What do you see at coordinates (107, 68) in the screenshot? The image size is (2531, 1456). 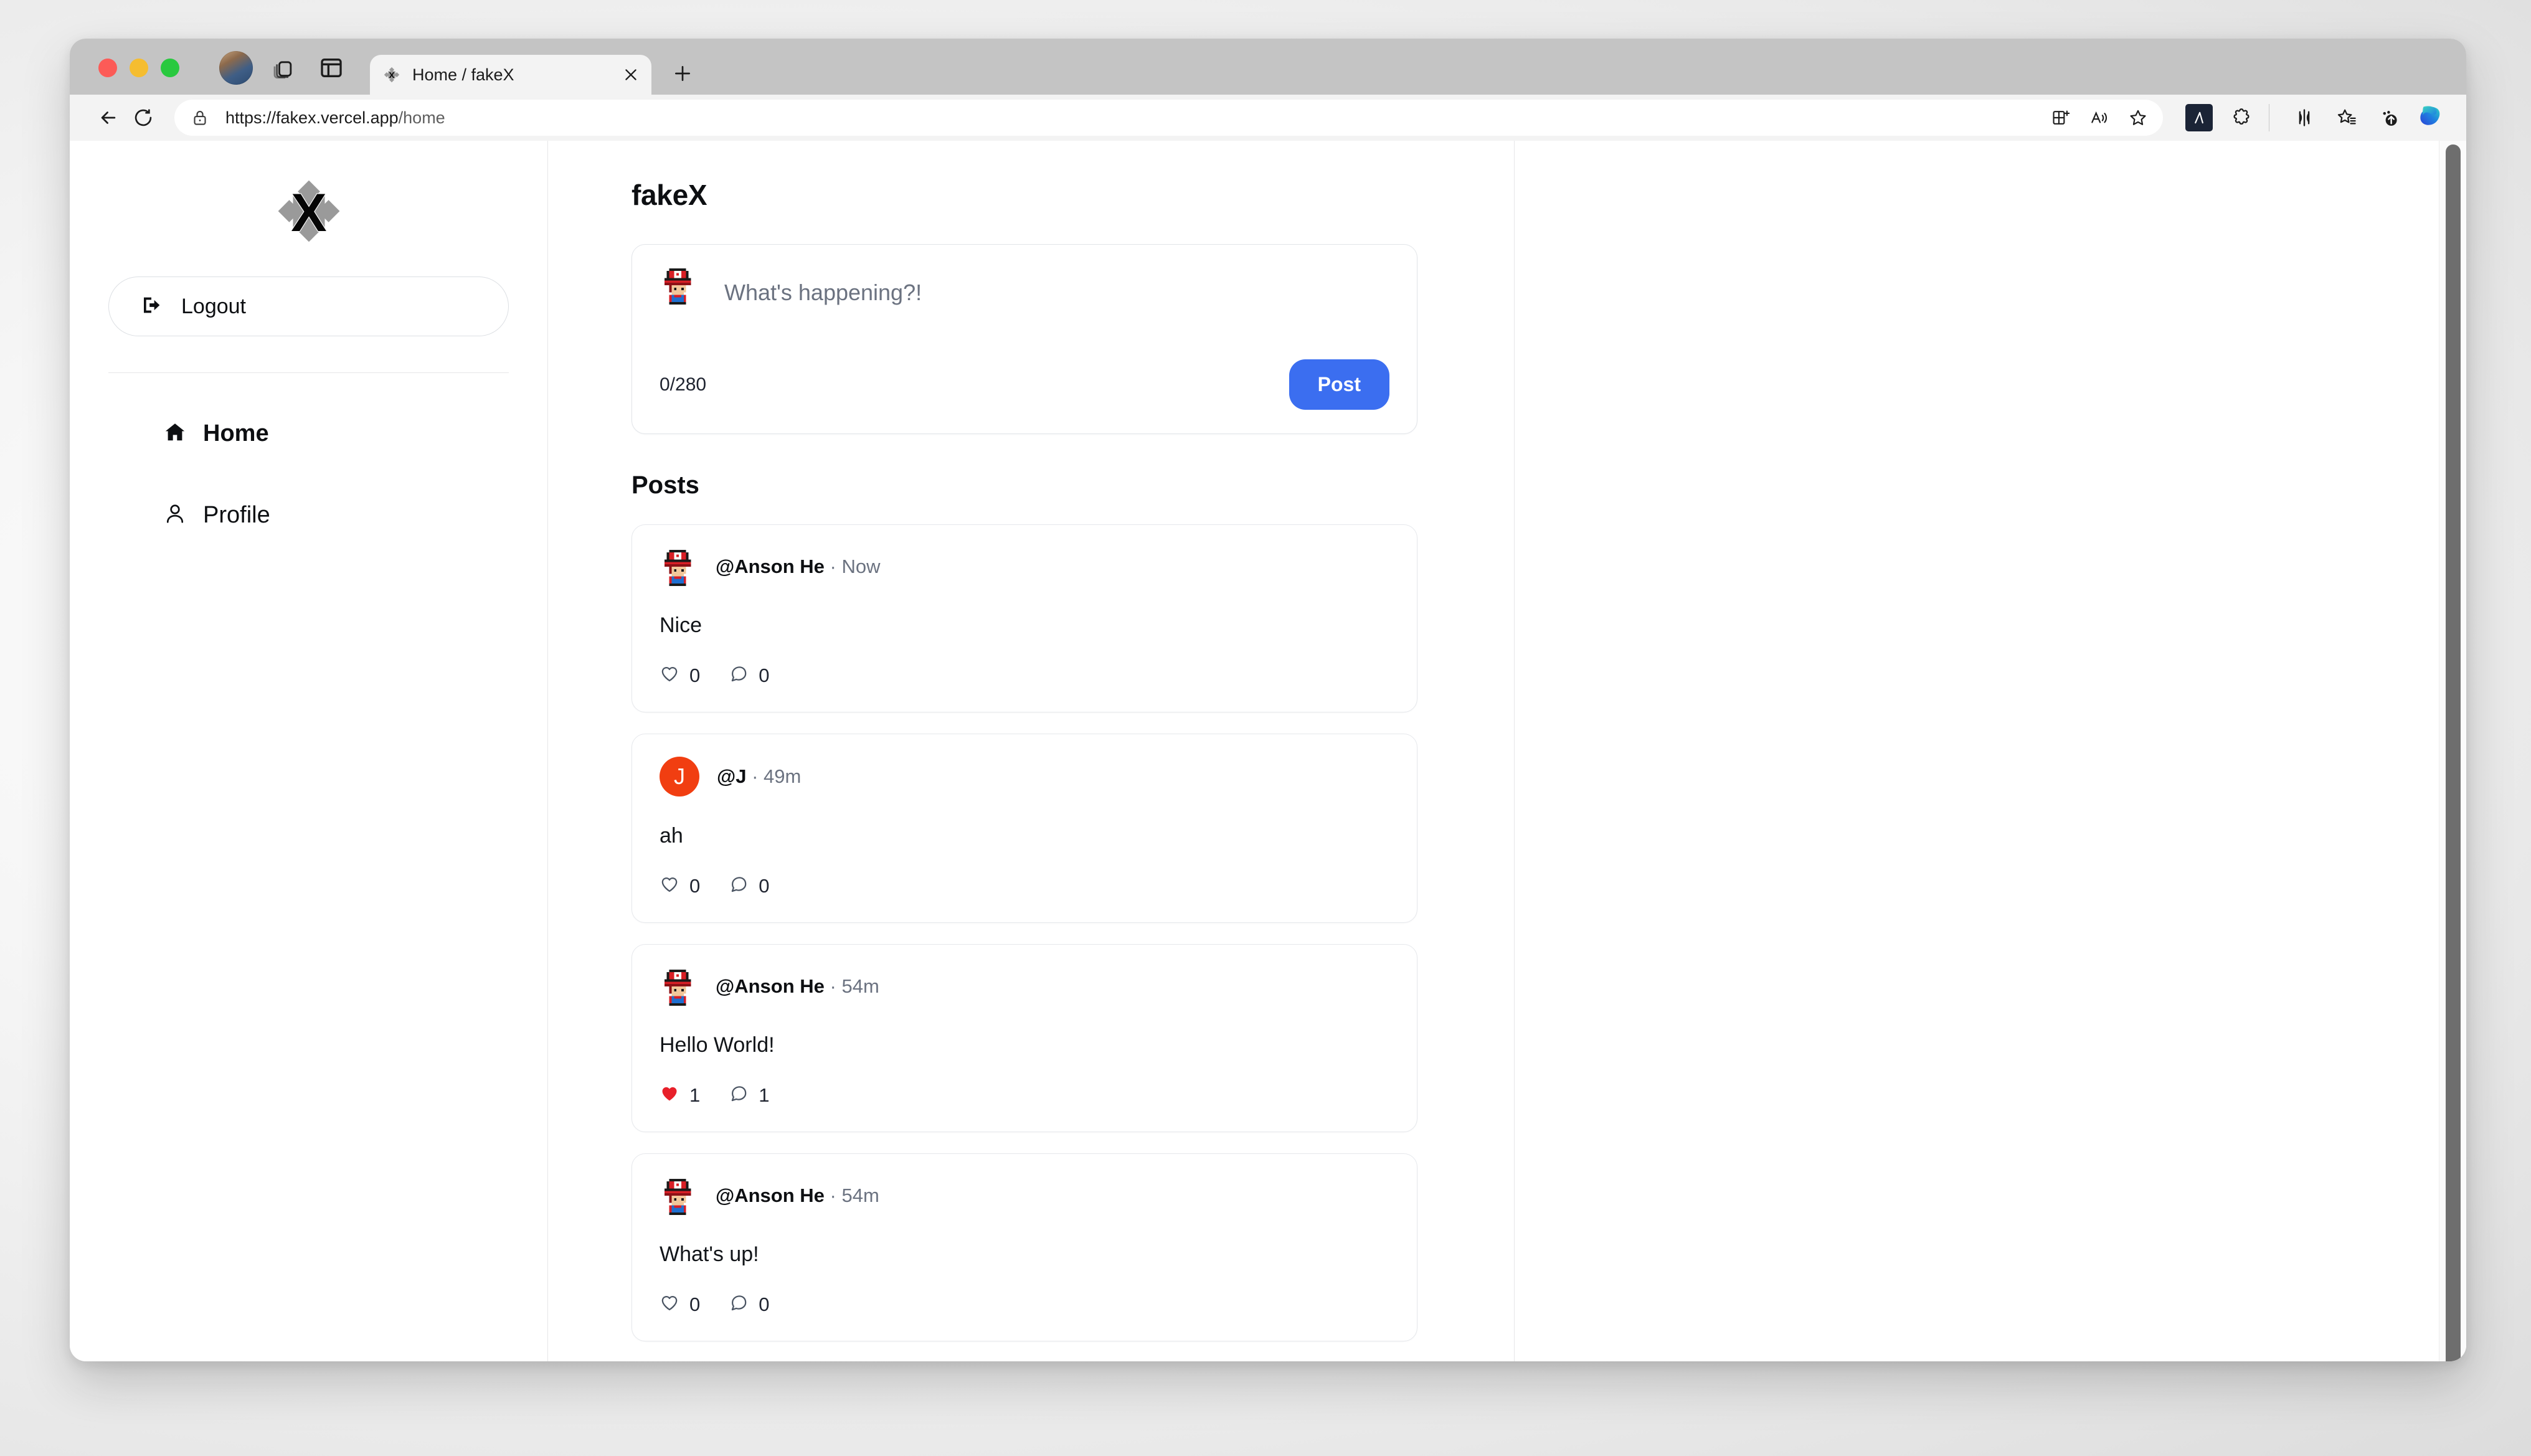 I see `close-window-button` at bounding box center [107, 68].